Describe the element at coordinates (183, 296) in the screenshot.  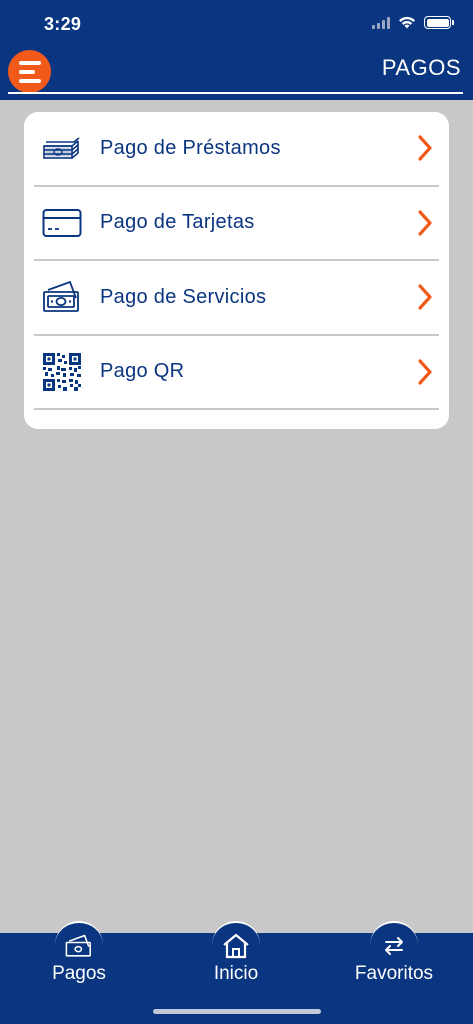
I see `payment-item-label: Pago de Servicios` at that location.